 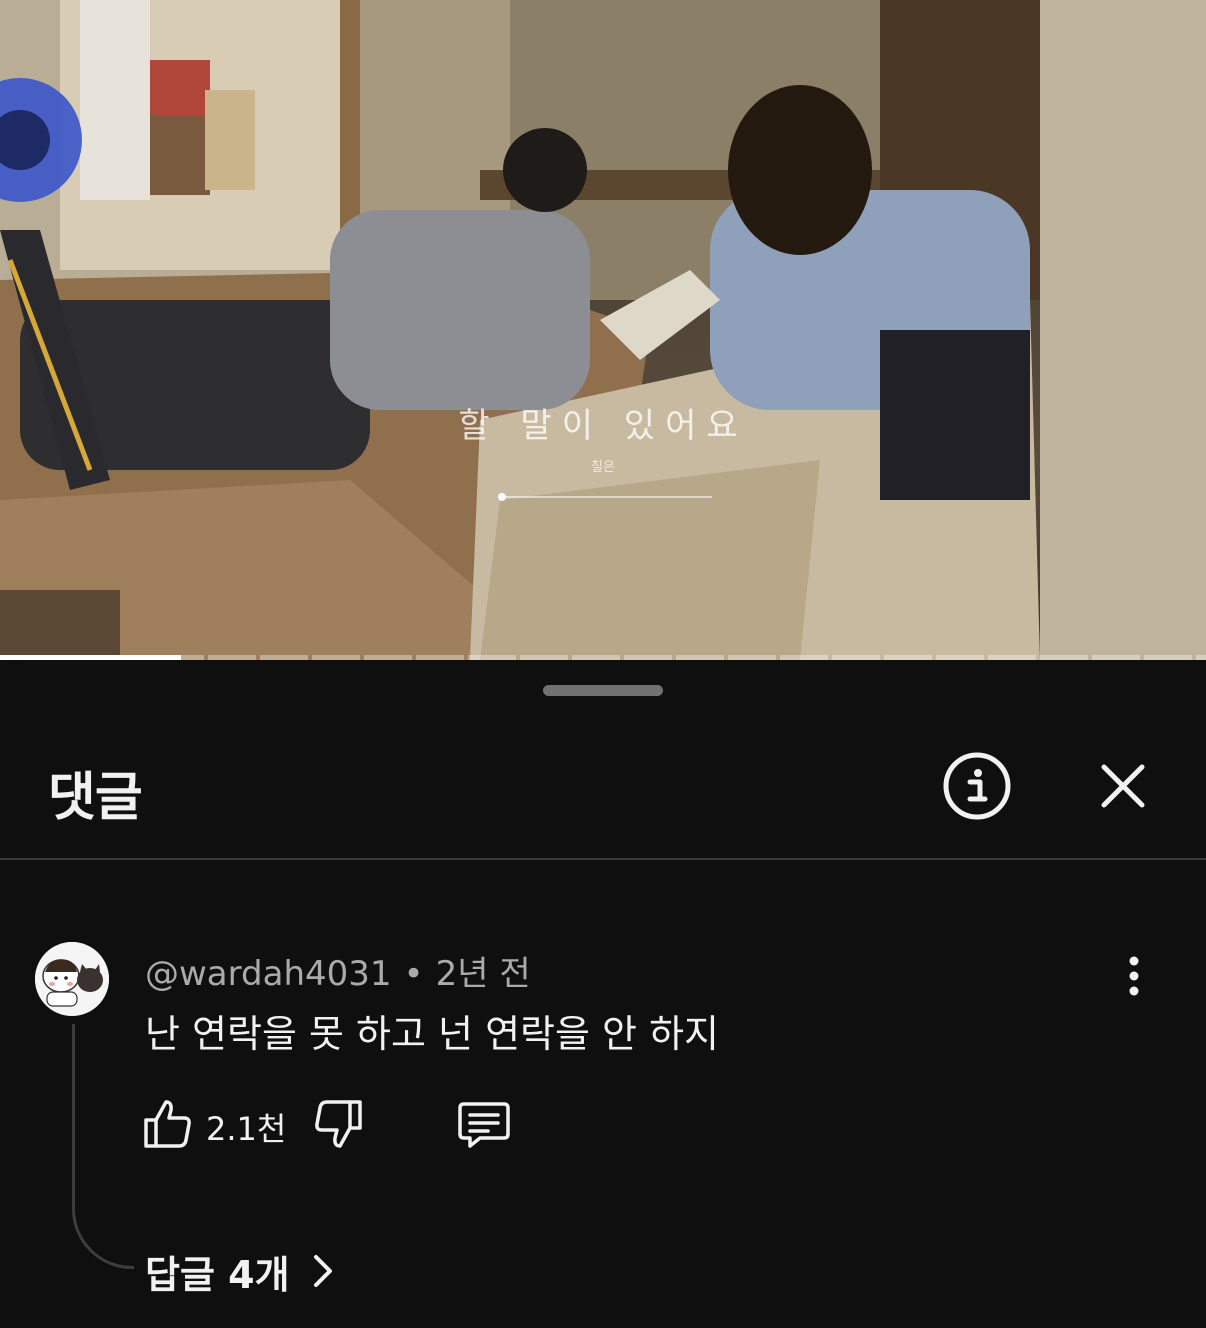 I want to click on view-replies-button: 답글 4개, so click(x=239, y=1271).